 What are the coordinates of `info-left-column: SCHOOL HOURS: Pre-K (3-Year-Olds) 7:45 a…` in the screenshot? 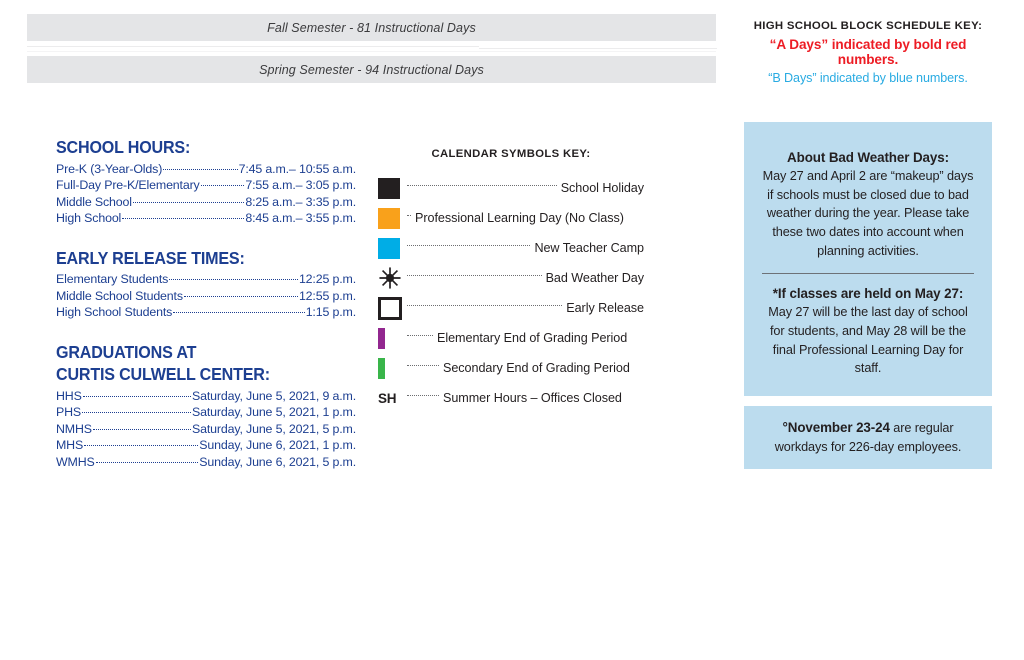 It's located at (206, 304).